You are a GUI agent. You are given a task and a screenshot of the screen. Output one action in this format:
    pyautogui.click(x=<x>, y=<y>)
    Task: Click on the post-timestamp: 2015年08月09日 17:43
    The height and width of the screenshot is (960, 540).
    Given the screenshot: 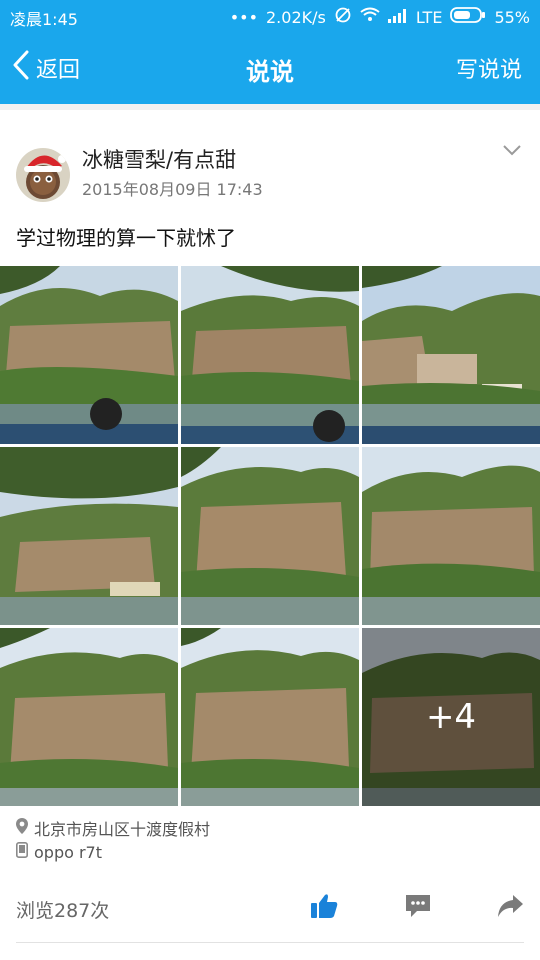 What is the action you would take?
    pyautogui.click(x=172, y=189)
    